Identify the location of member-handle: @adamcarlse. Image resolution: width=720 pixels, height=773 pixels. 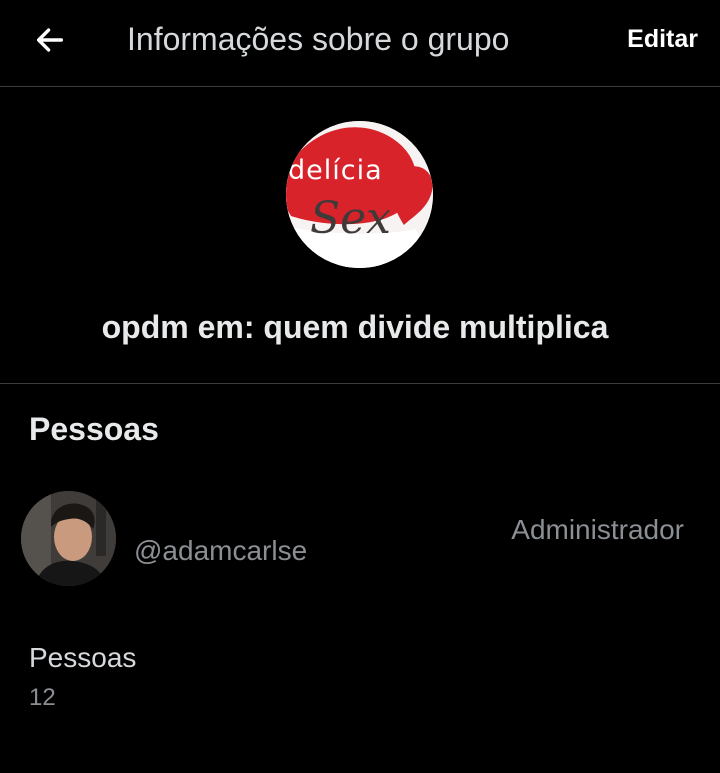
(221, 550).